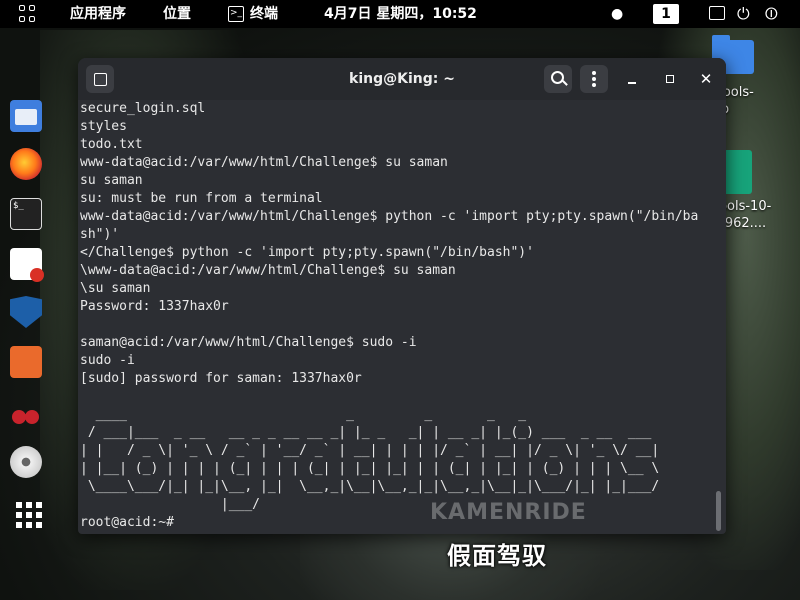  I want to click on video-watermark: KAMENRIDE, so click(508, 512).